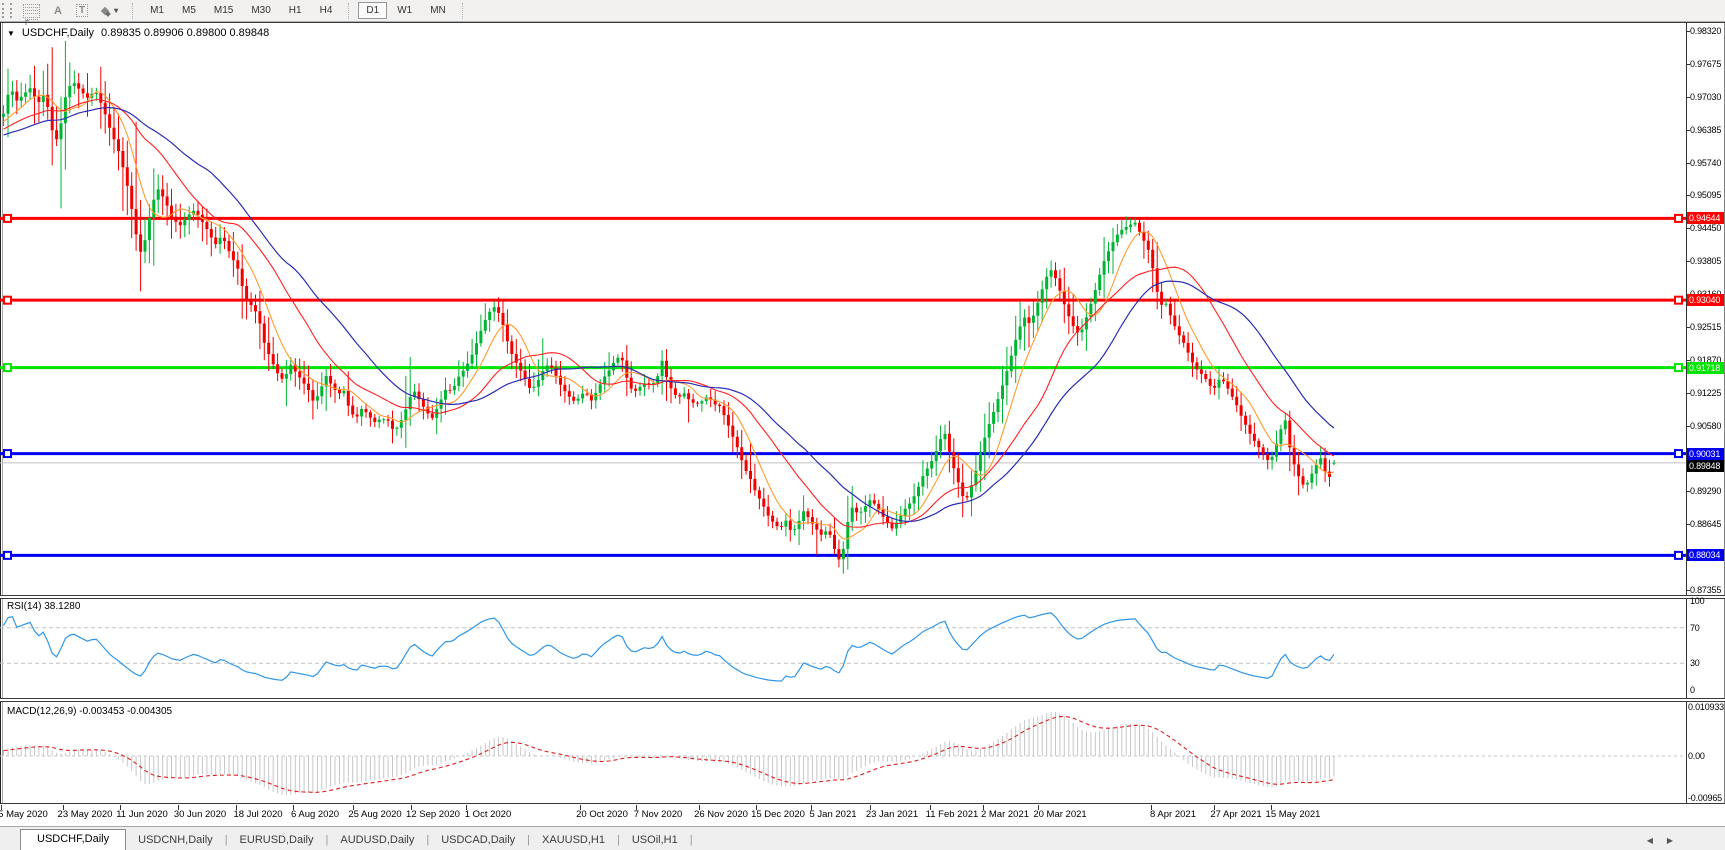 This screenshot has height=850, width=1725. I want to click on price-tick-label: 0.89290, so click(1706, 491).